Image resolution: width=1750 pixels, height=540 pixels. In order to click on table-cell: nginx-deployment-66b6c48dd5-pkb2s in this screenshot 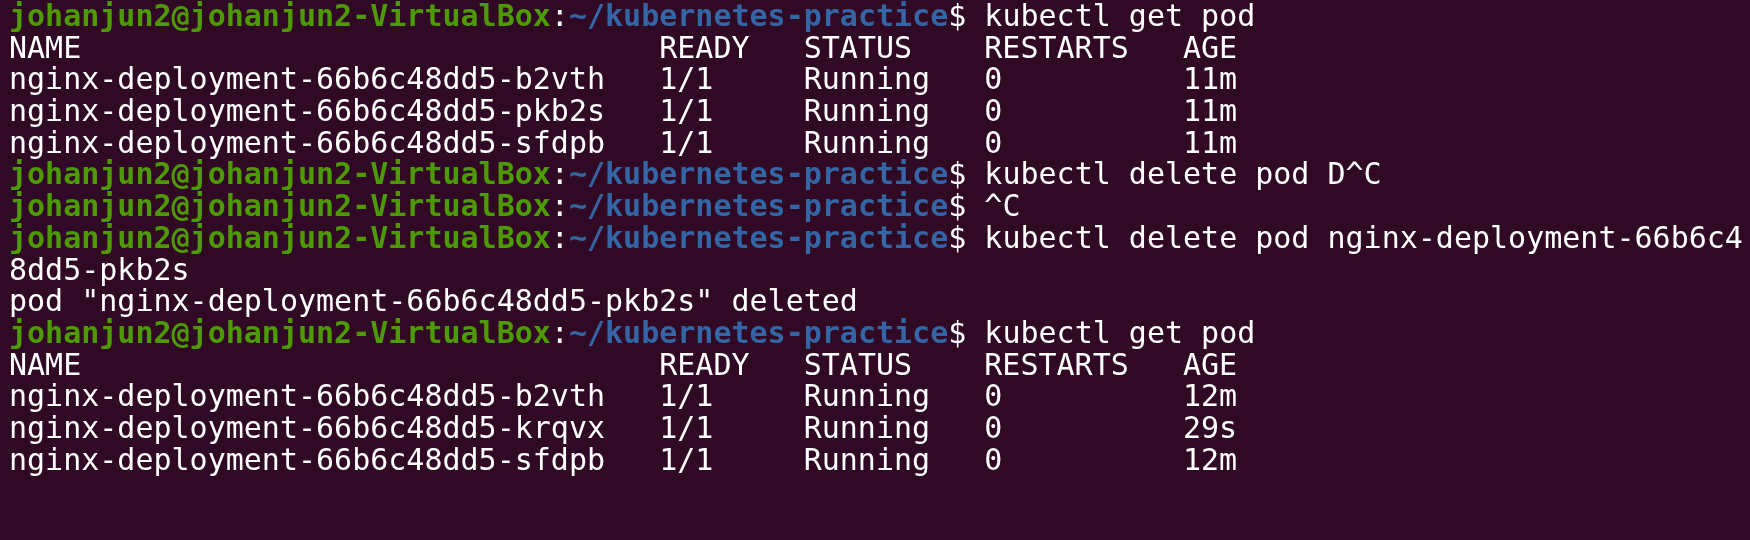, I will do `click(307, 111)`.